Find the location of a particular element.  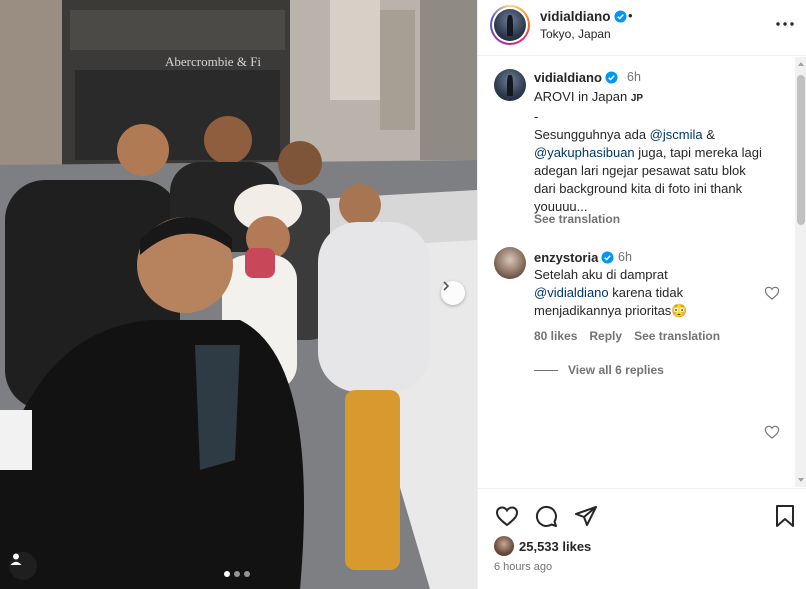

carousel-indicator is located at coordinates (237, 574).